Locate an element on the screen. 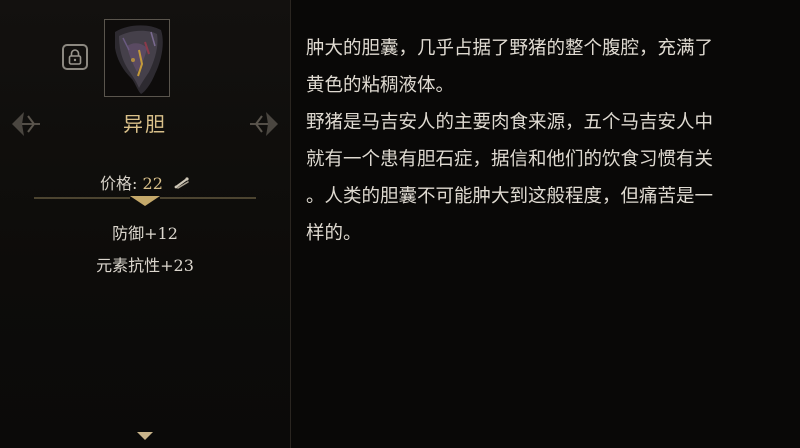 Image resolution: width=800 pixels, height=448 pixels. scroll-down-icon is located at coordinates (145, 436).